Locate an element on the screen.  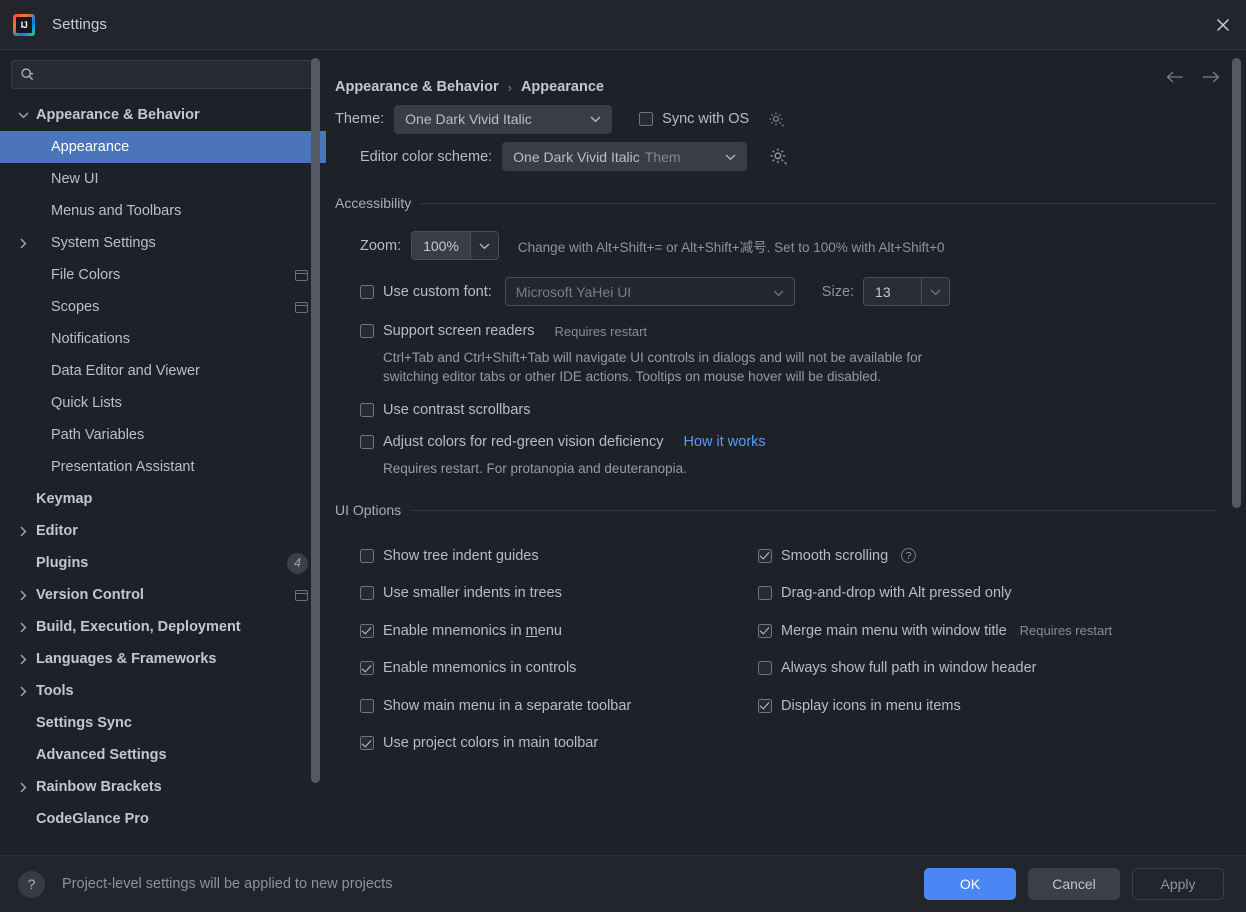
checkbox-show-tree-indent-guides is located at coordinates (367, 555).